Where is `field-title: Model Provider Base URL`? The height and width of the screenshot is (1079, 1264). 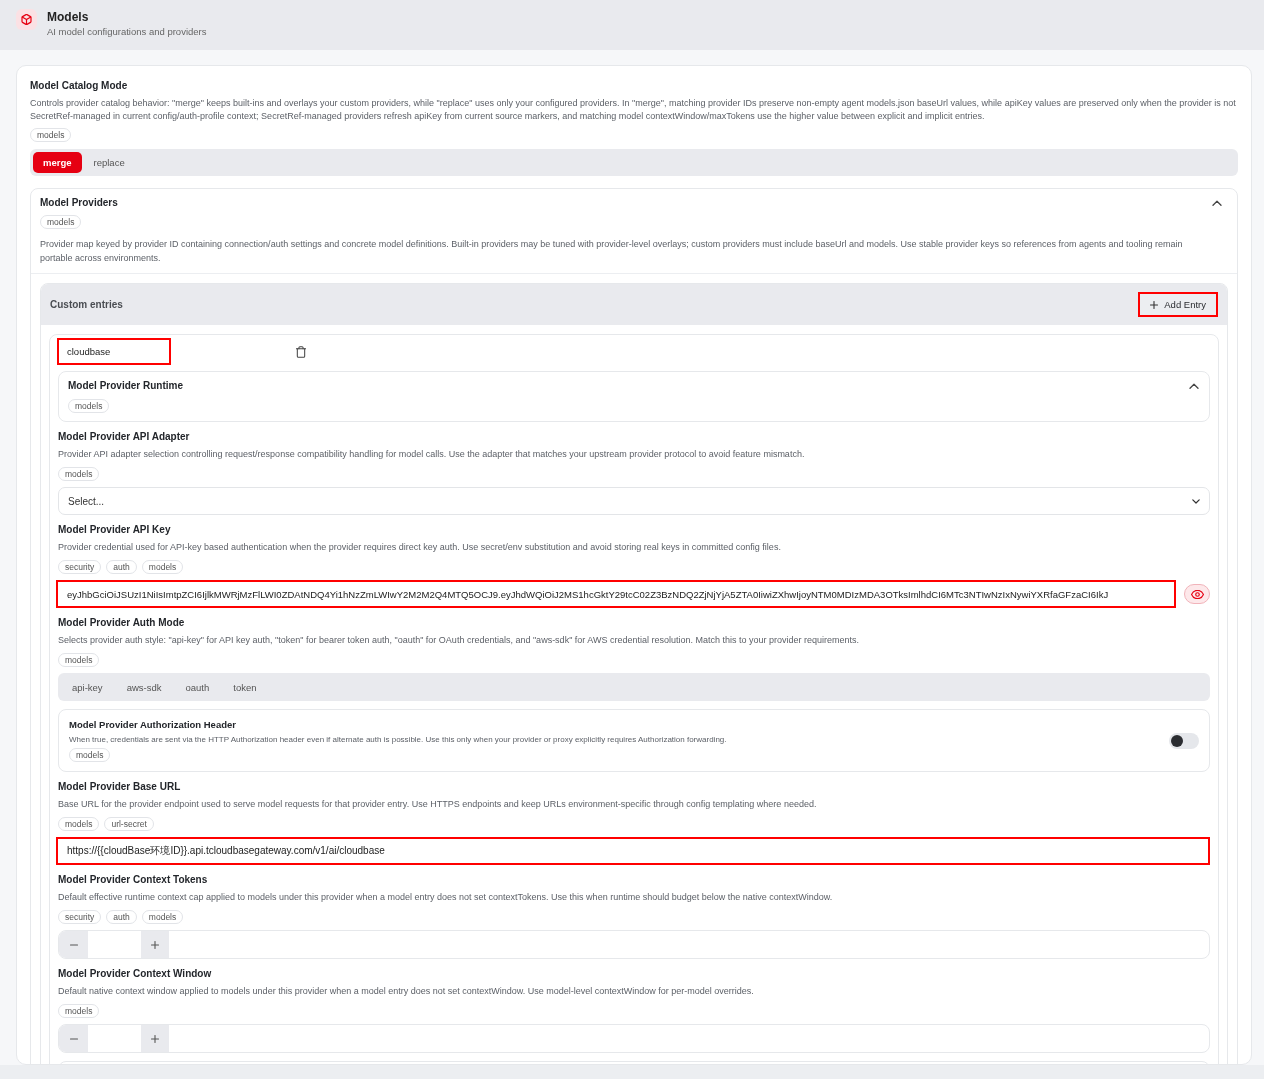
field-title: Model Provider Base URL is located at coordinates (120, 786).